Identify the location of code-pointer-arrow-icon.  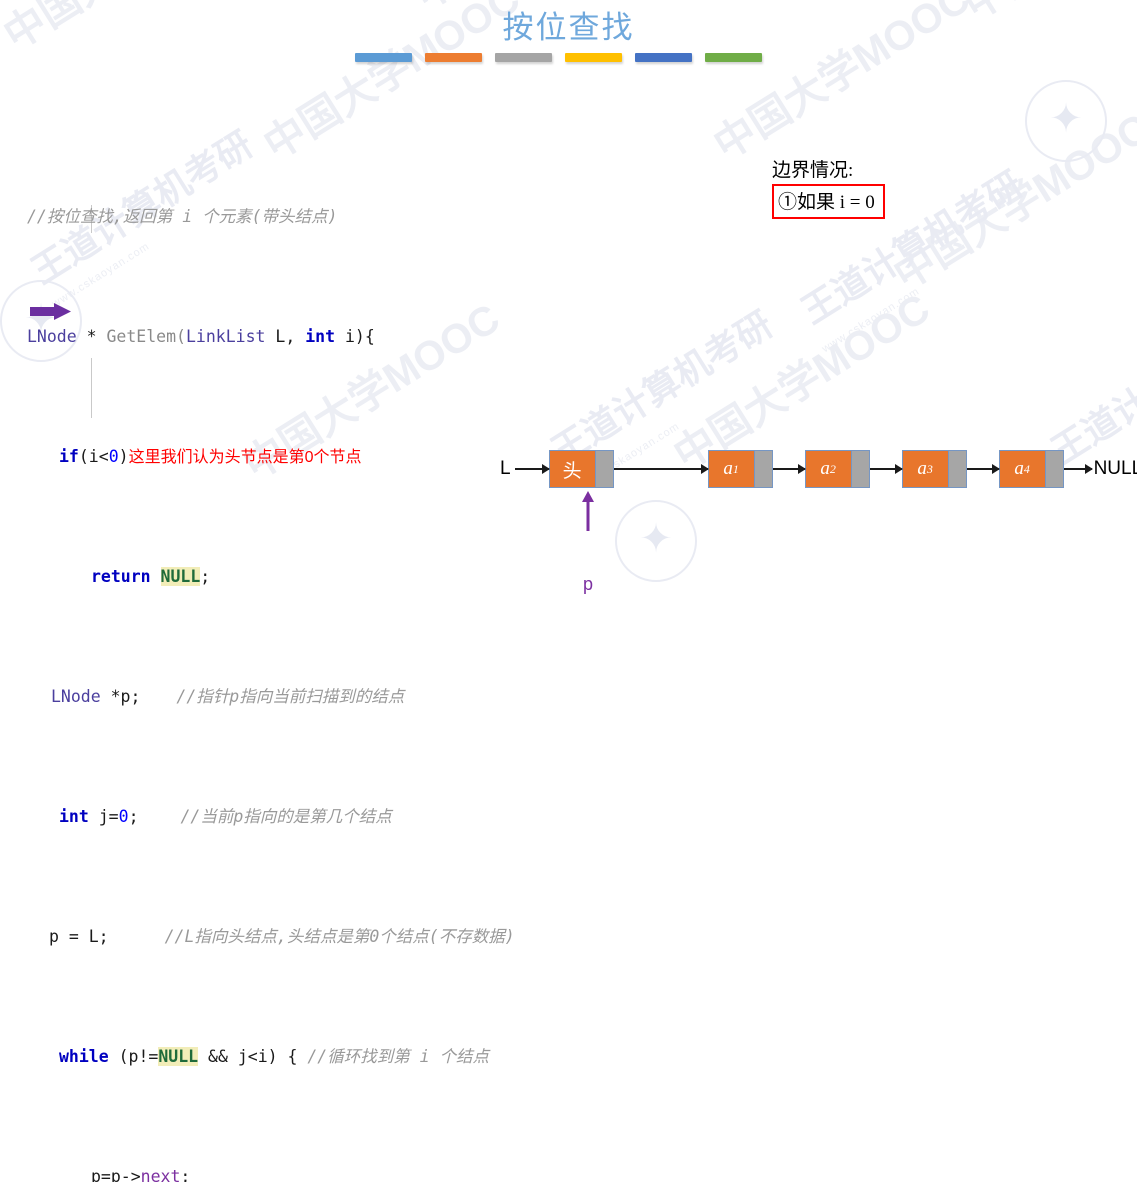
(51, 311).